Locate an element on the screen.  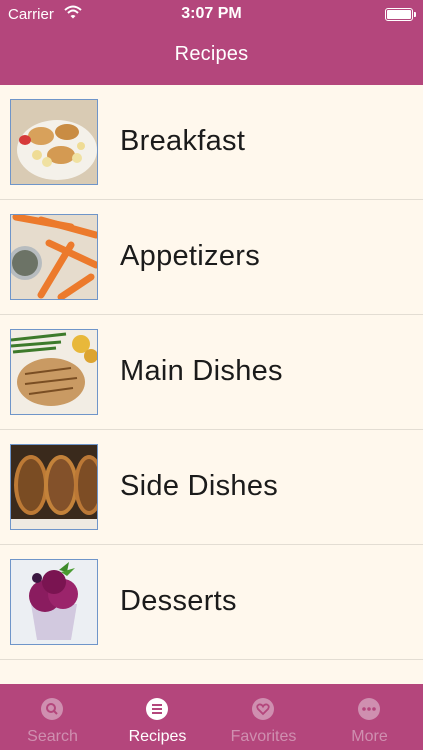
tab-label: Favorites is located at coordinates (263, 736).